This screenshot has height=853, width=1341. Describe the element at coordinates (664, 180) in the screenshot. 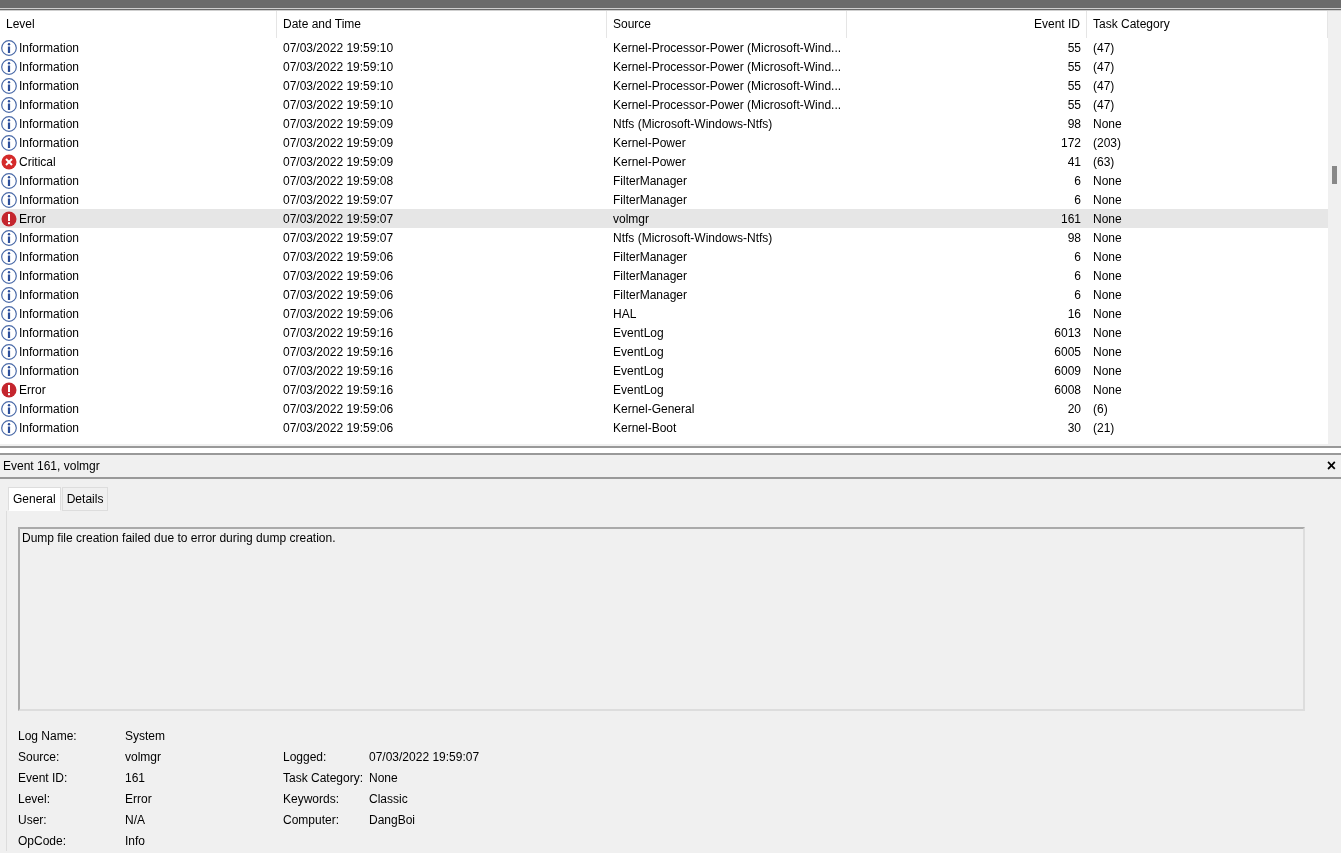

I see `event-row: Information 07/03/2022 19:59:08 FilterManager 6 None` at that location.